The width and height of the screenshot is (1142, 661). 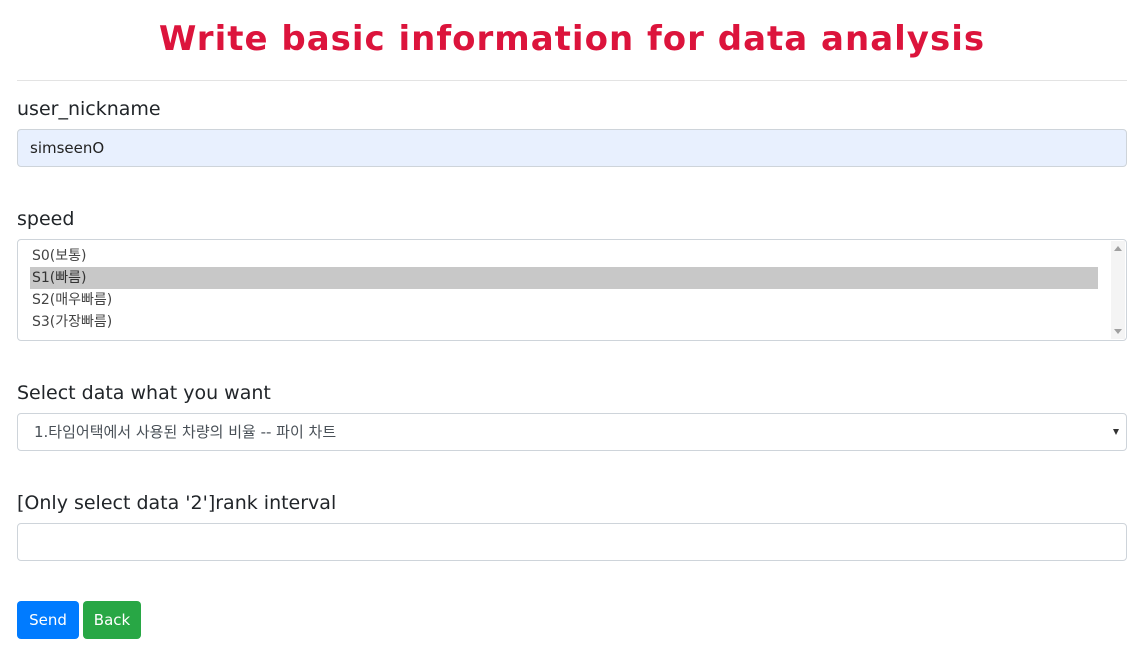 What do you see at coordinates (1118, 331) in the screenshot?
I see `scroll-down-arrow-icon` at bounding box center [1118, 331].